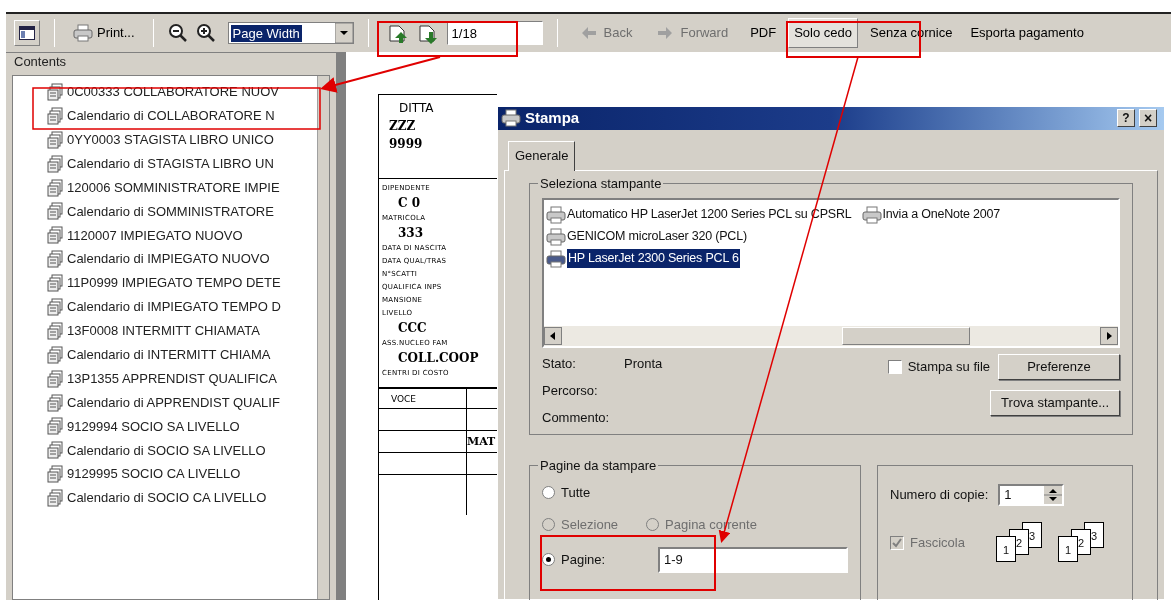  What do you see at coordinates (182, 235) in the screenshot?
I see `tree-item: 1120007 IMPIEGATO NUOVO` at bounding box center [182, 235].